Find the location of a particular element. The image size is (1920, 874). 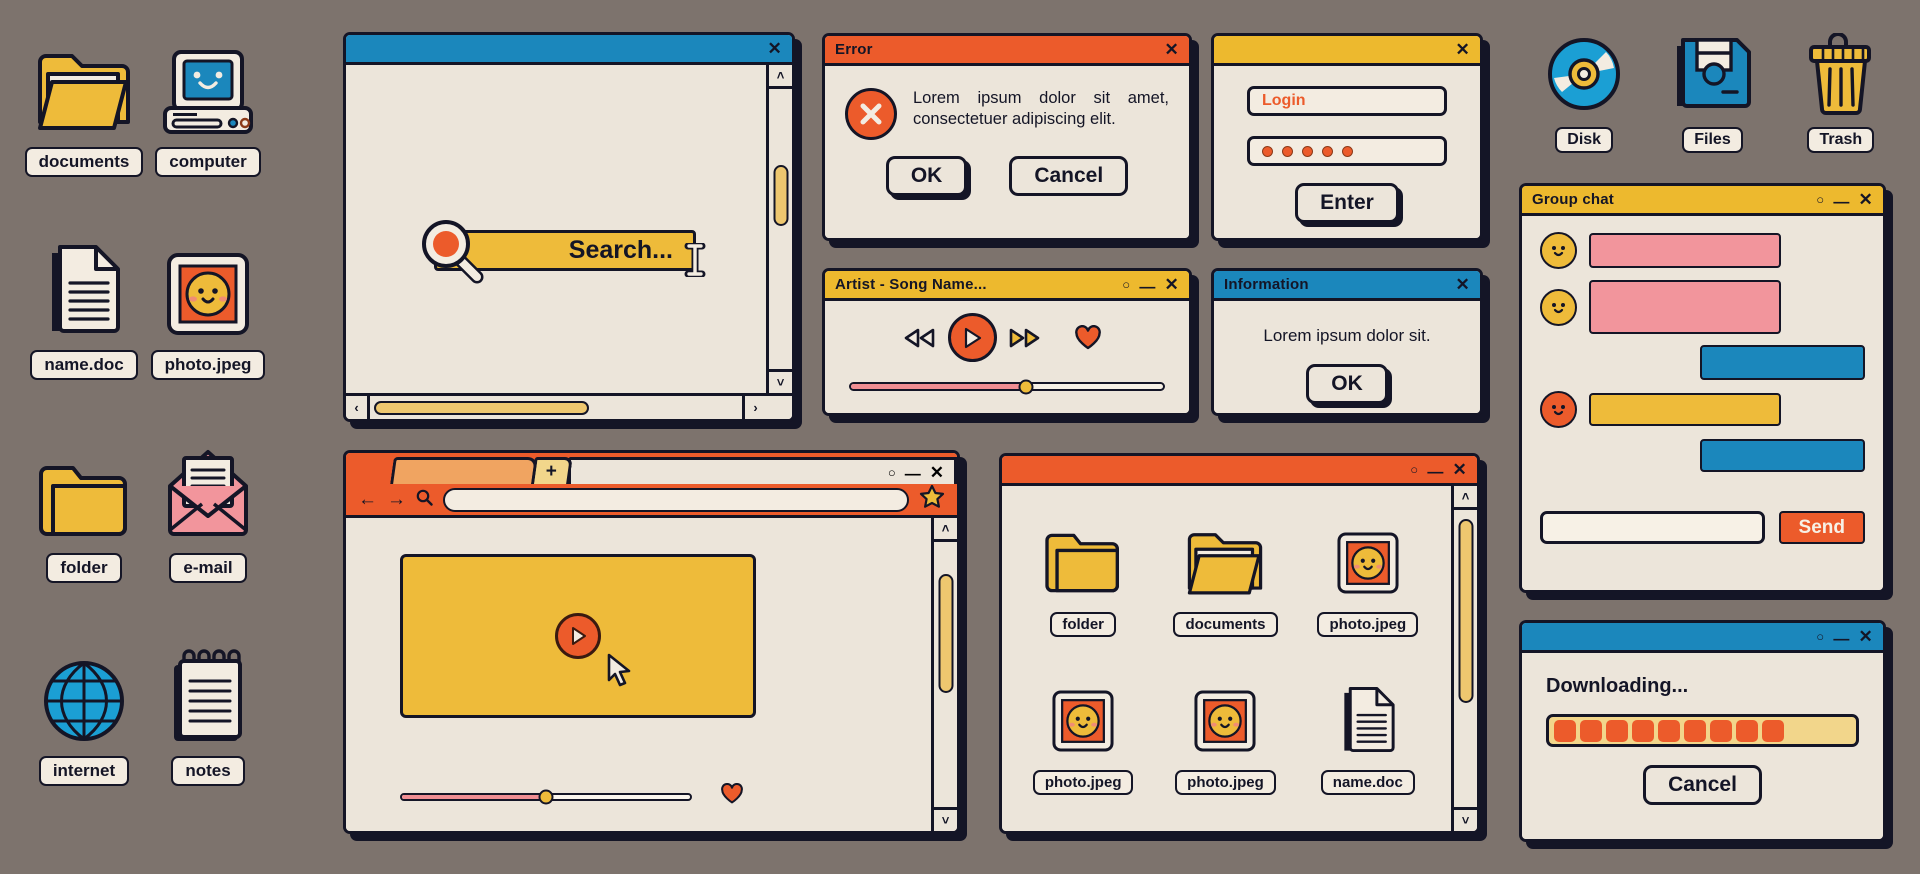

scroll-right-icon: › is located at coordinates (754, 407).